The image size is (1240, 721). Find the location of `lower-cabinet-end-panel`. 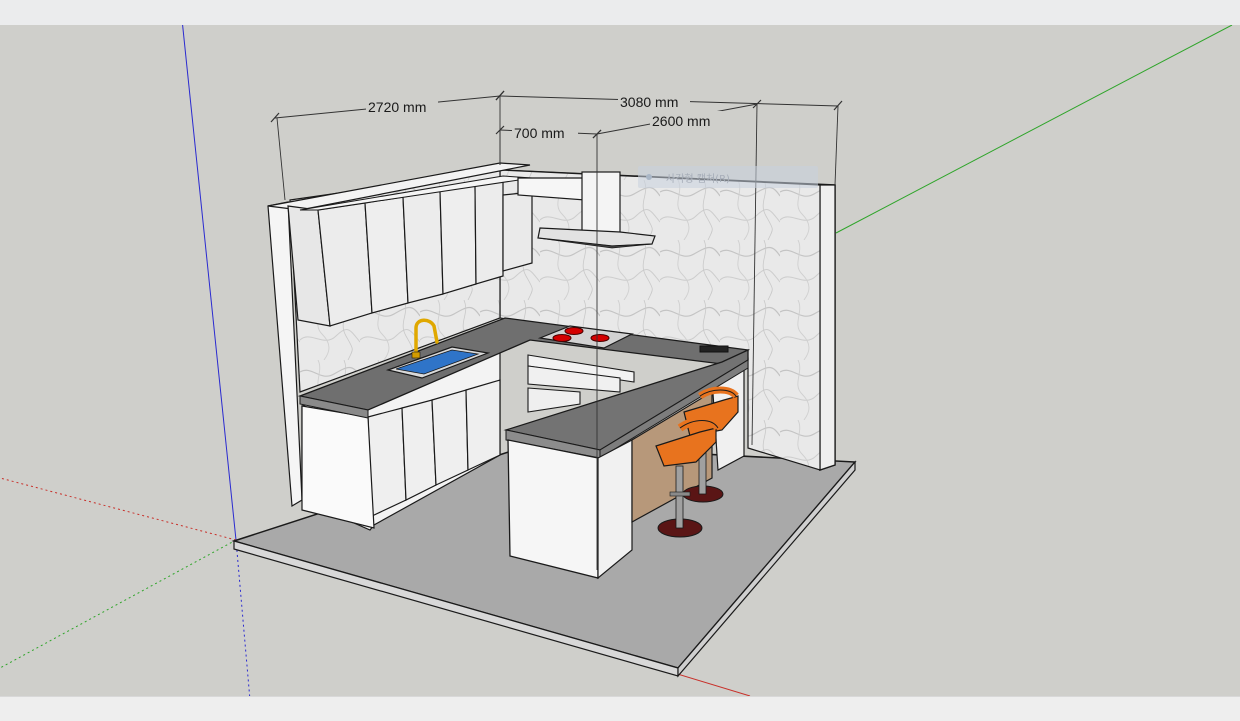

lower-cabinet-end-panel is located at coordinates (338, 467).